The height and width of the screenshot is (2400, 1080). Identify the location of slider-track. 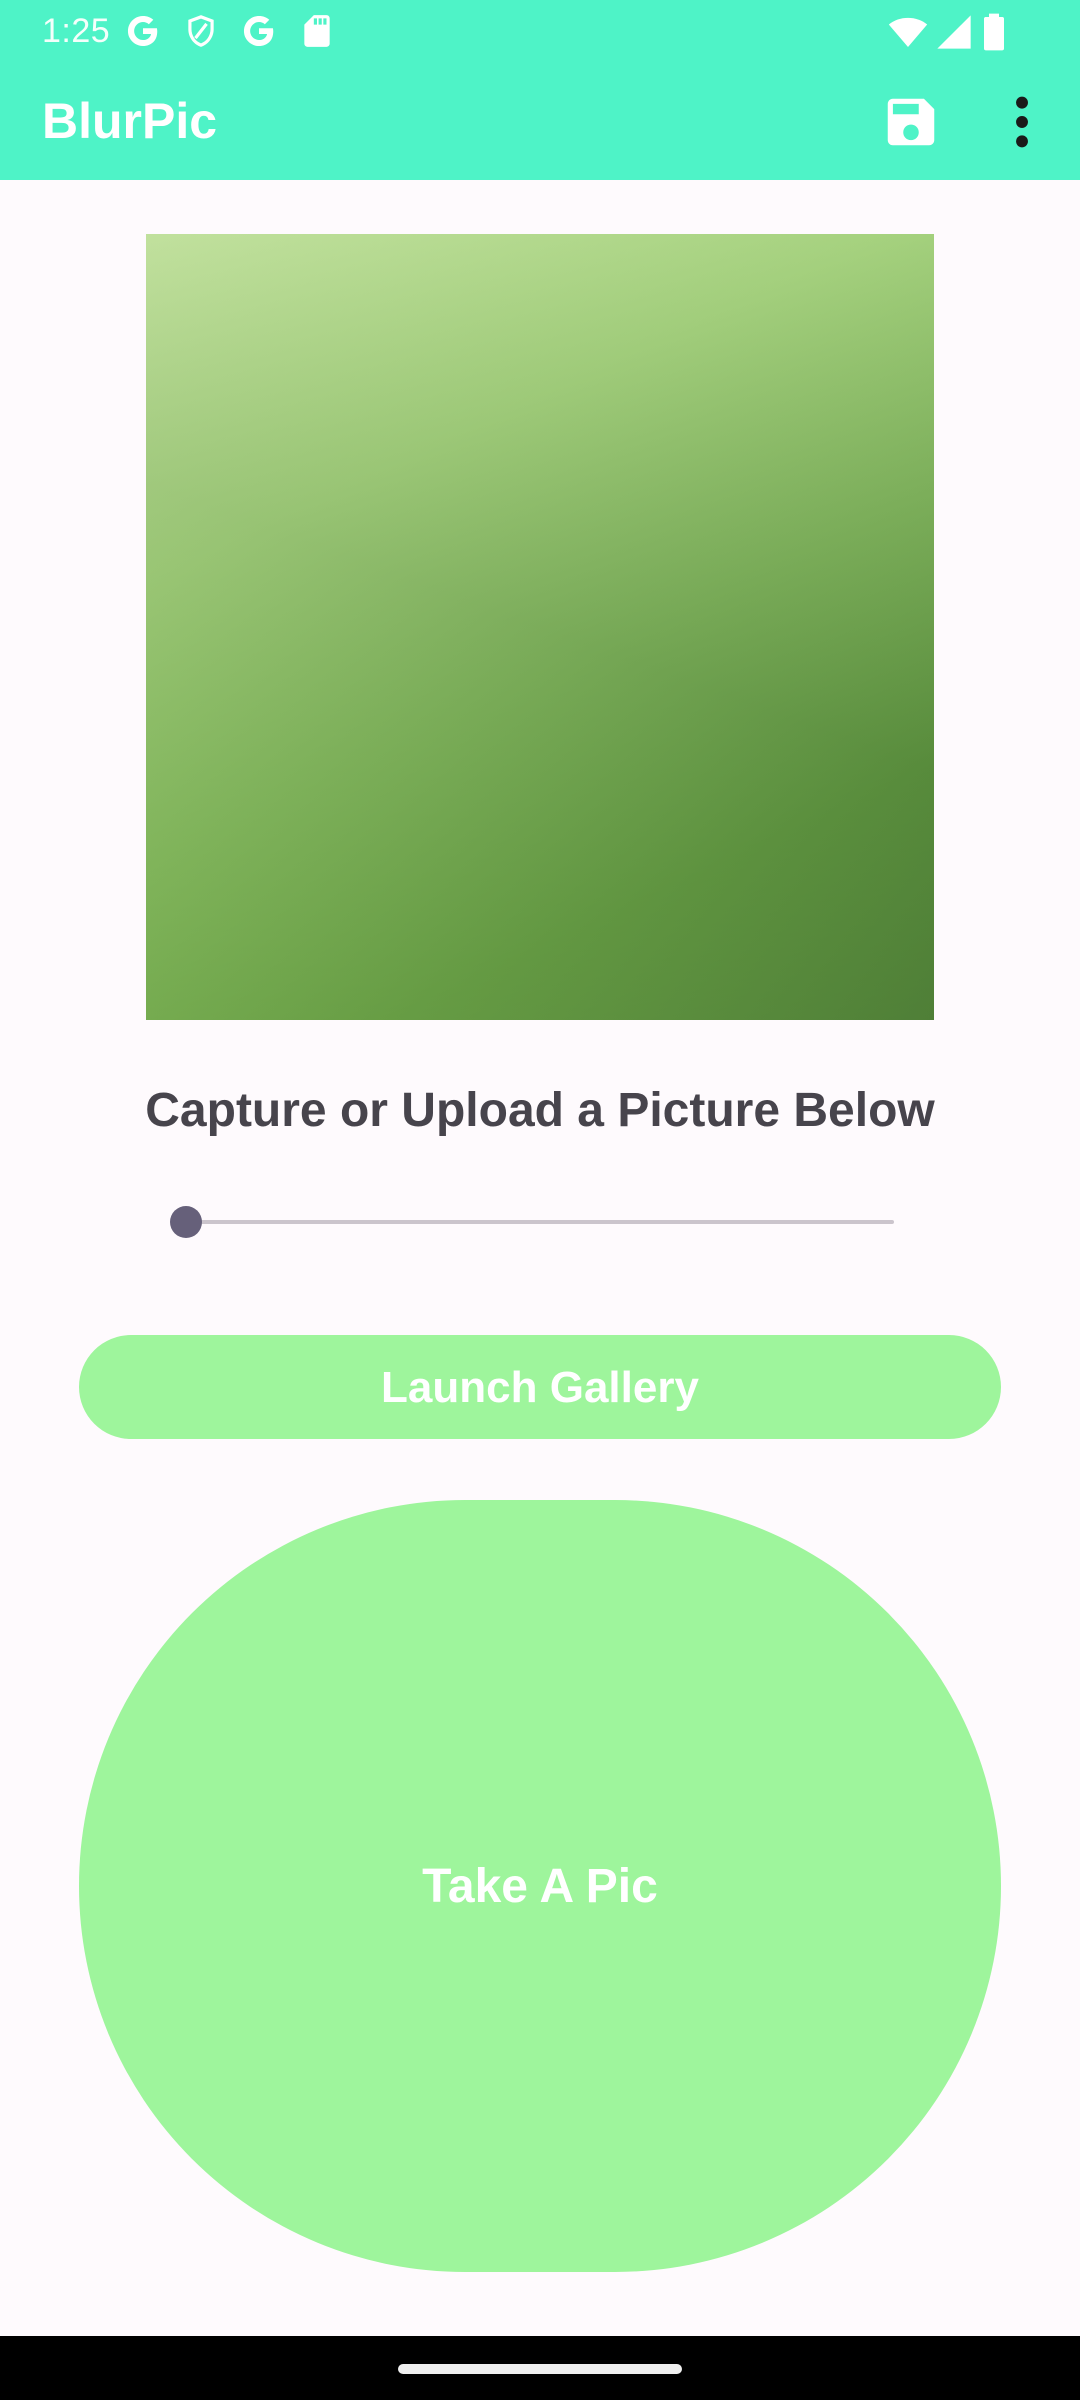
(540, 1222).